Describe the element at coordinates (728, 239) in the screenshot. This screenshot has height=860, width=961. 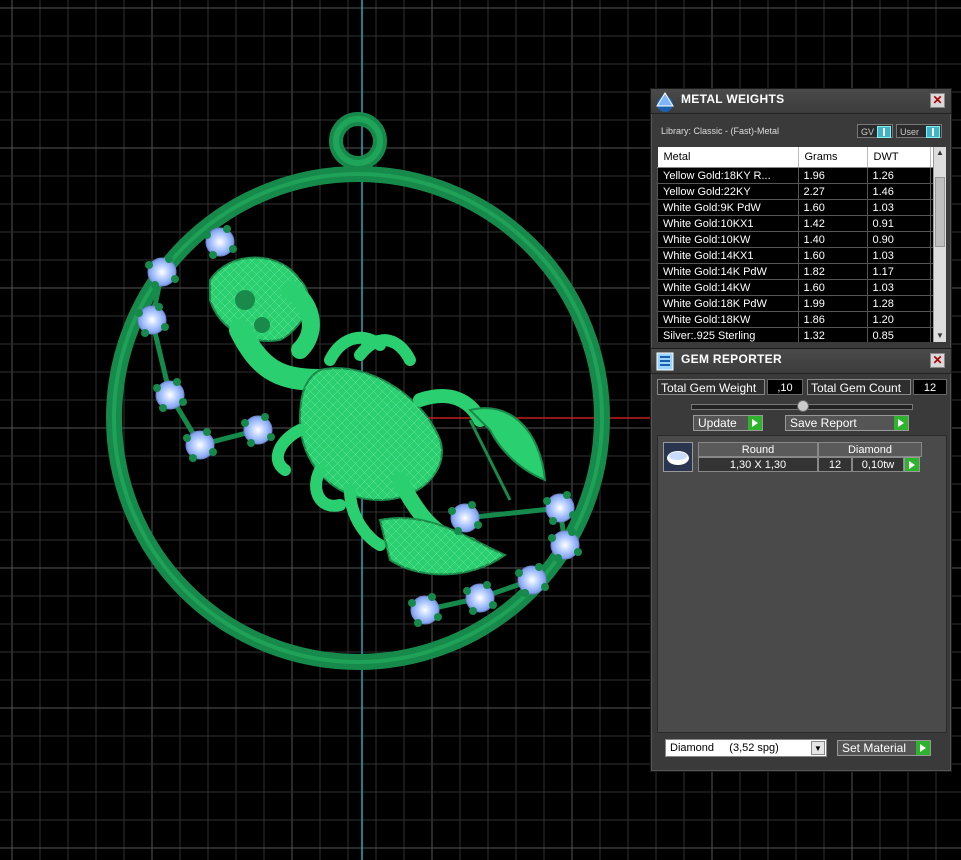
I see `metal-cell: White Gold:10KW` at that location.